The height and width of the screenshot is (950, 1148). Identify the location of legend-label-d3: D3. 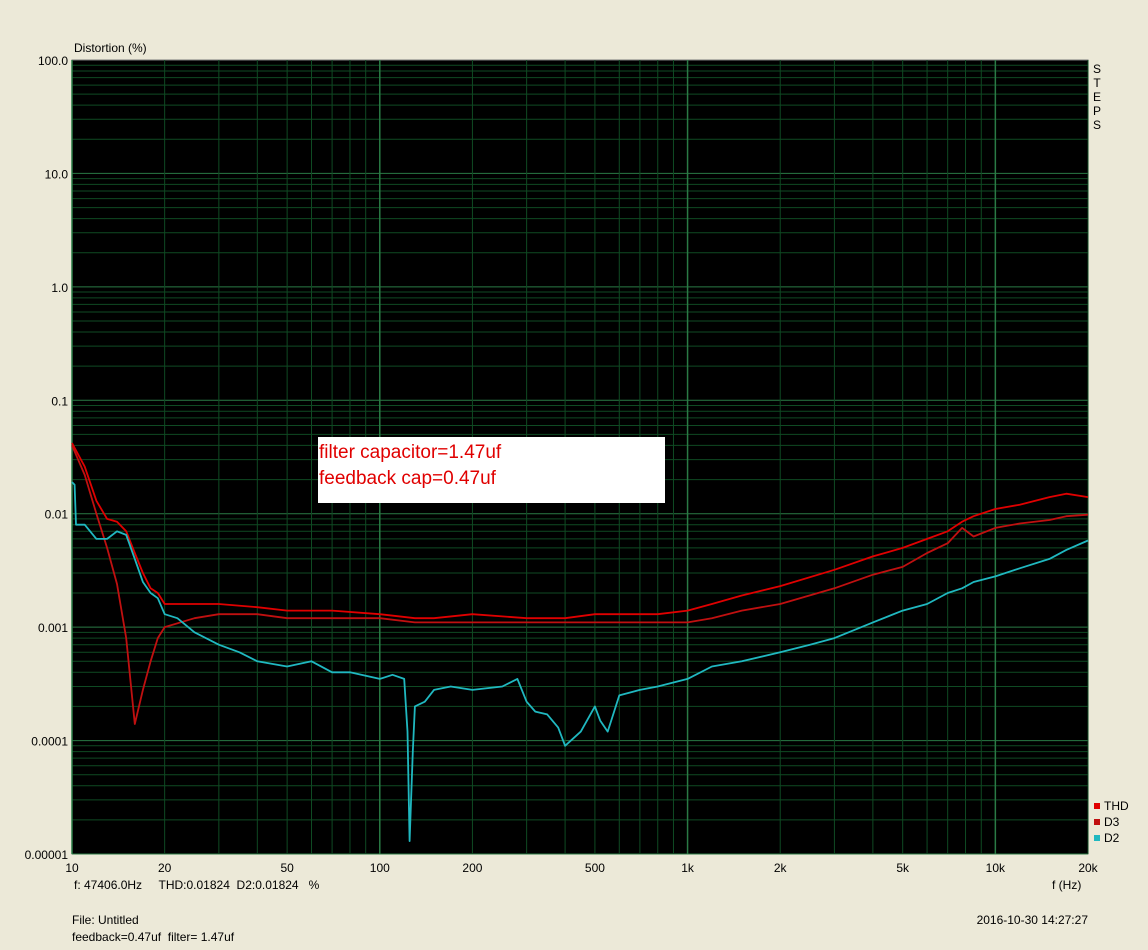
(1112, 822).